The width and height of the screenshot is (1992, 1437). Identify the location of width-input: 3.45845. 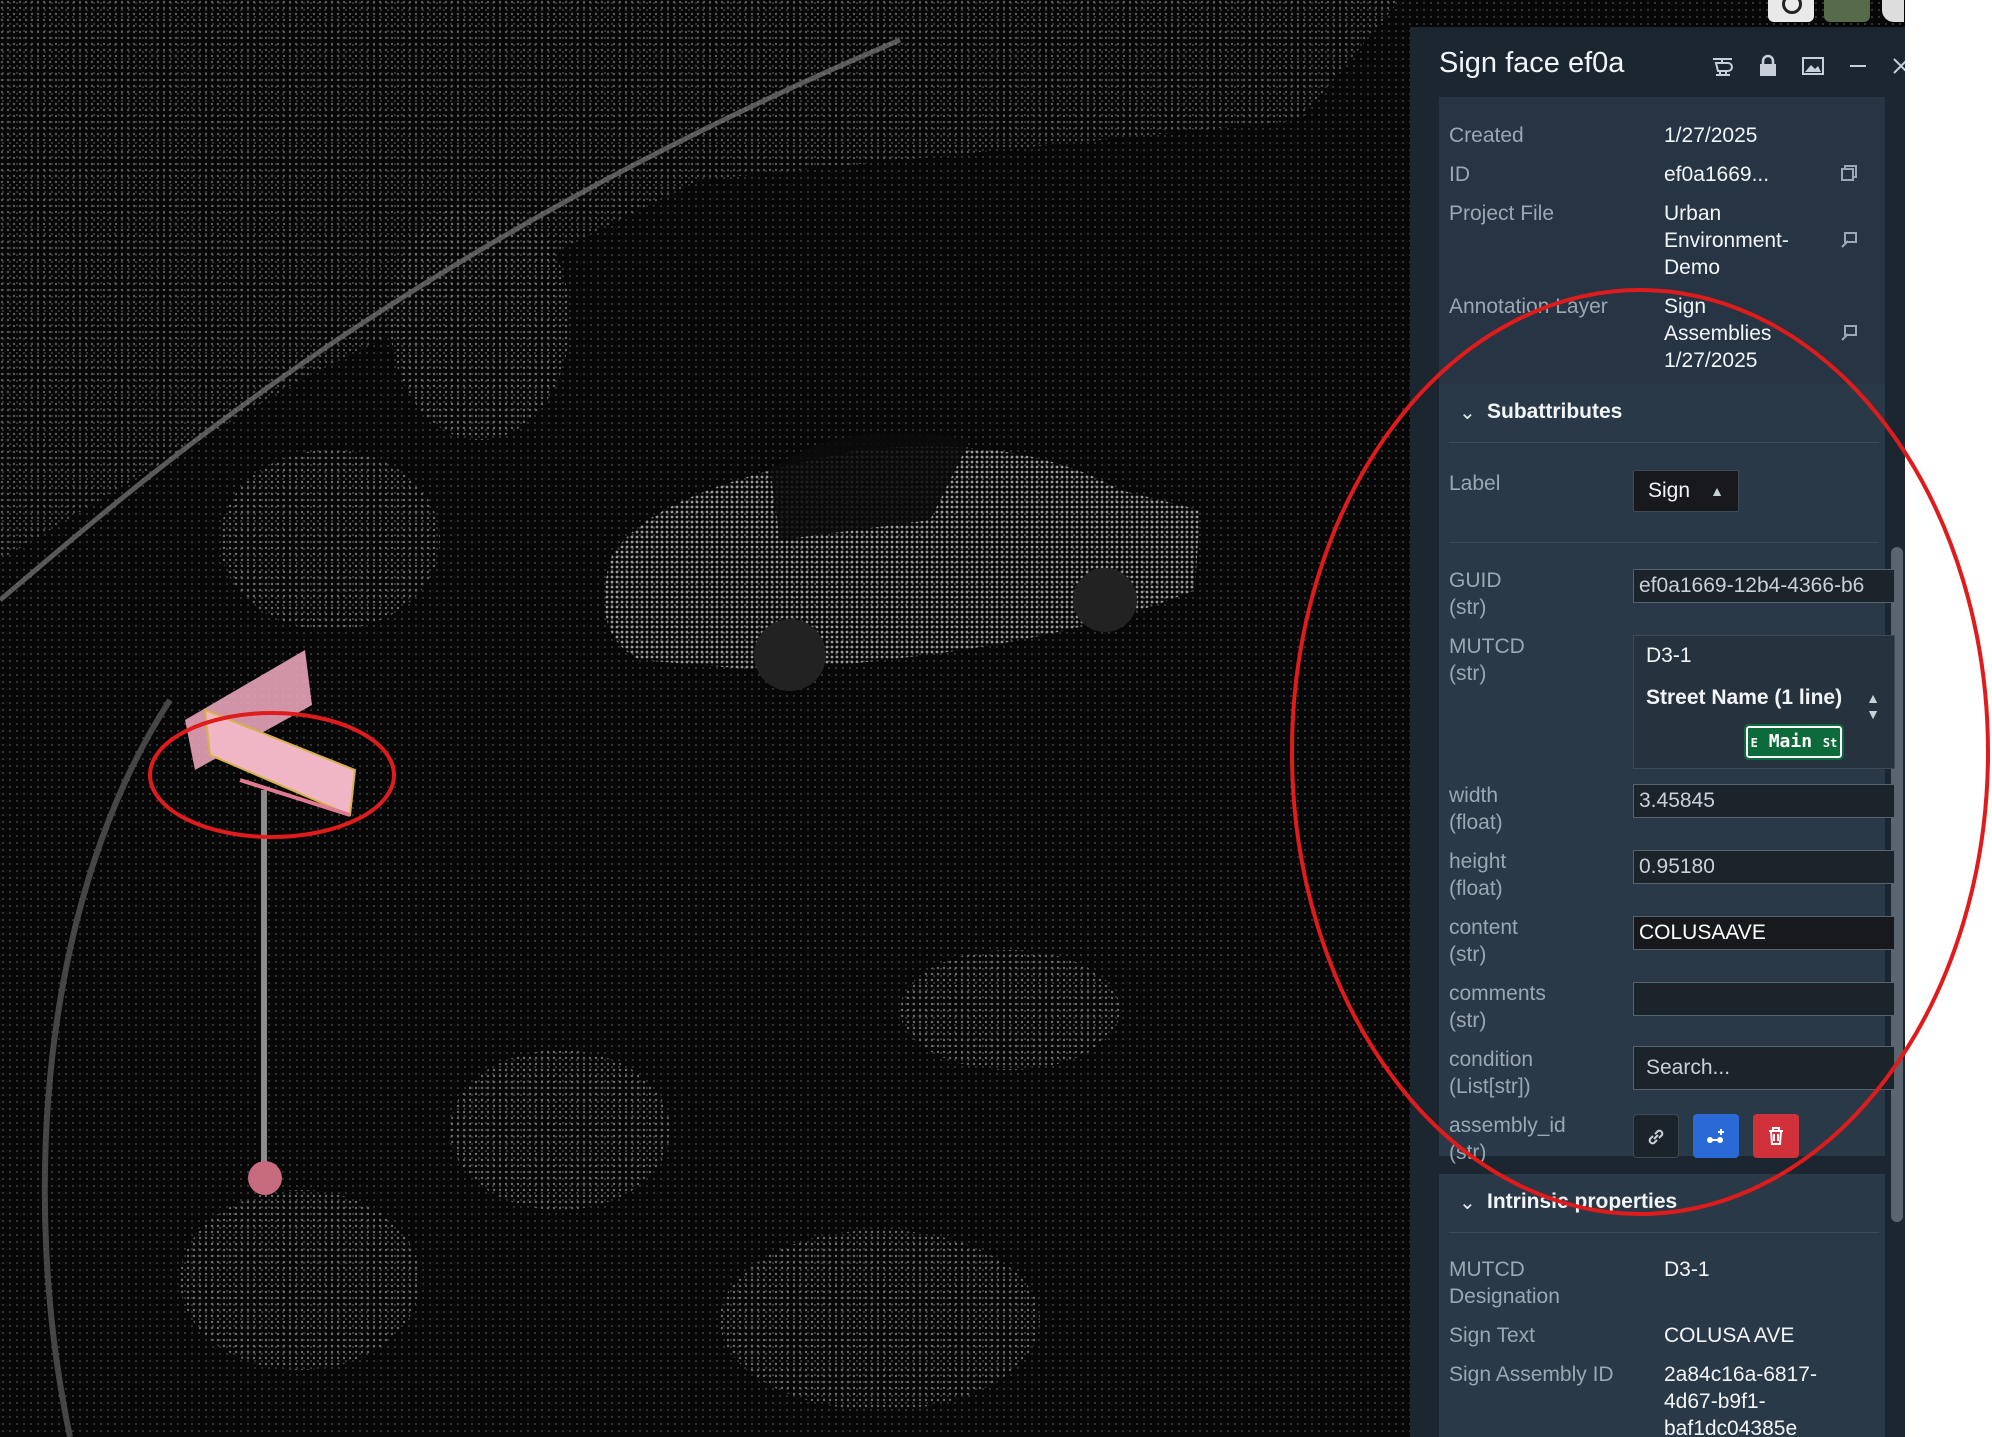
(1764, 801).